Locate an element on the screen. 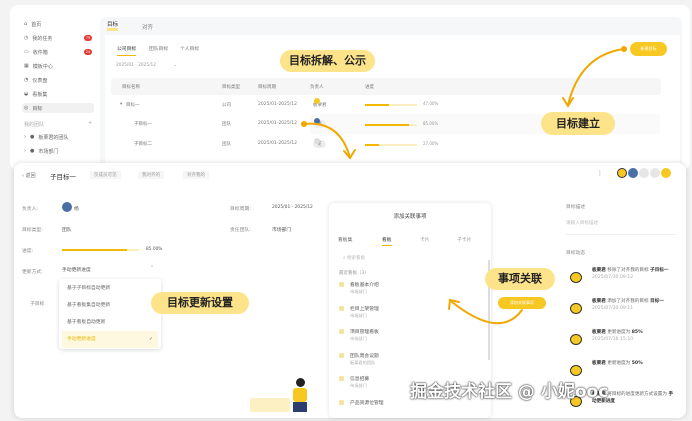 The image size is (692, 421). arrow-decompose is located at coordinates (327, 140).